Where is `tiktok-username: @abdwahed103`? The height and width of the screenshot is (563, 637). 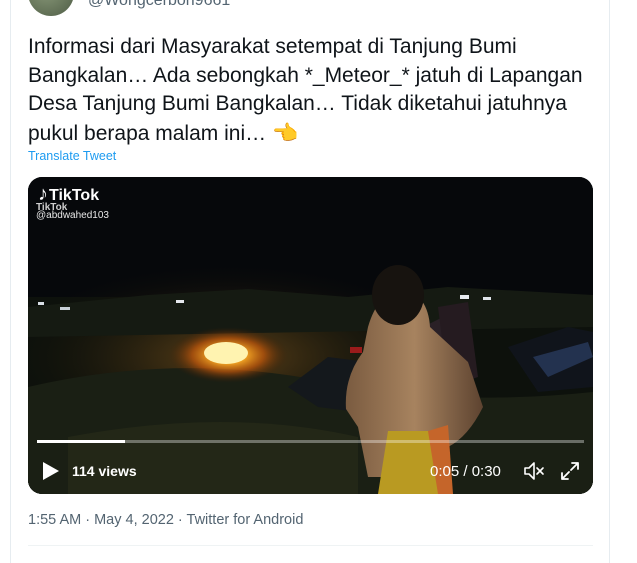 tiktok-username: @abdwahed103 is located at coordinates (72, 215).